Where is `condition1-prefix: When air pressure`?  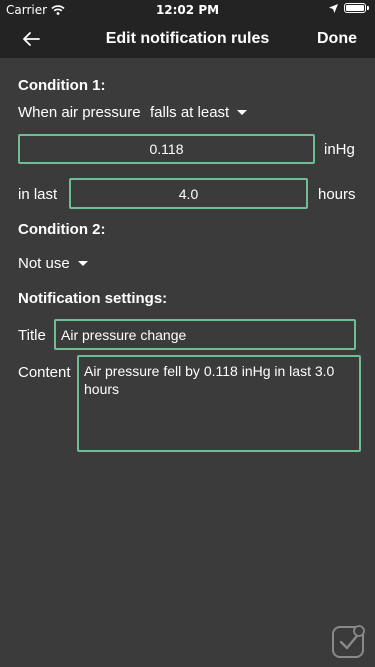 condition1-prefix: When air pressure is located at coordinates (79, 112).